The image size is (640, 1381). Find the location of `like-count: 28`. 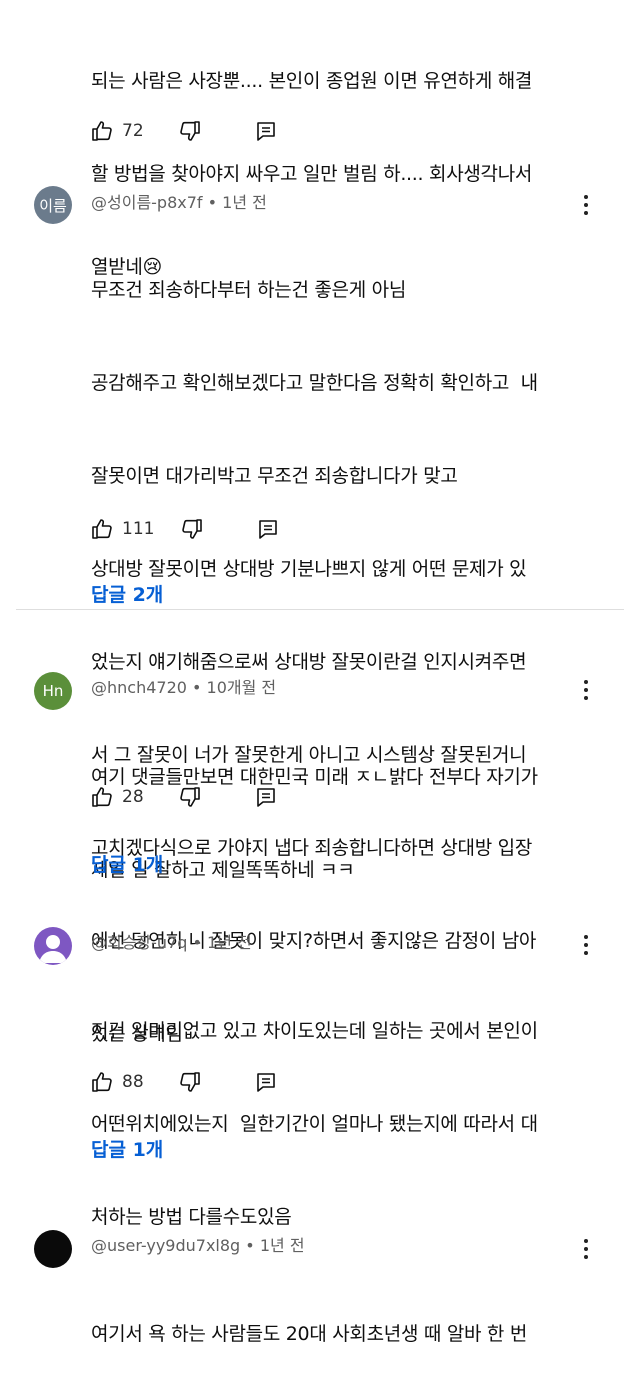

like-count: 28 is located at coordinates (133, 797).